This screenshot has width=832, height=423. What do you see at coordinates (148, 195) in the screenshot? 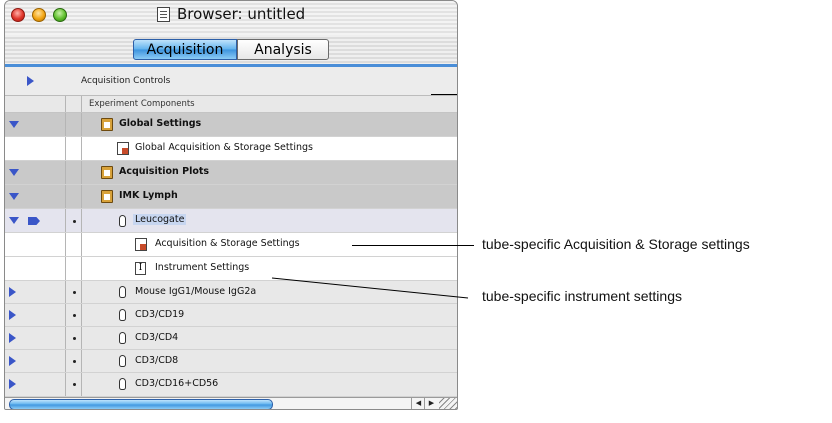
I see `specimen-label: IMK Lymph` at bounding box center [148, 195].